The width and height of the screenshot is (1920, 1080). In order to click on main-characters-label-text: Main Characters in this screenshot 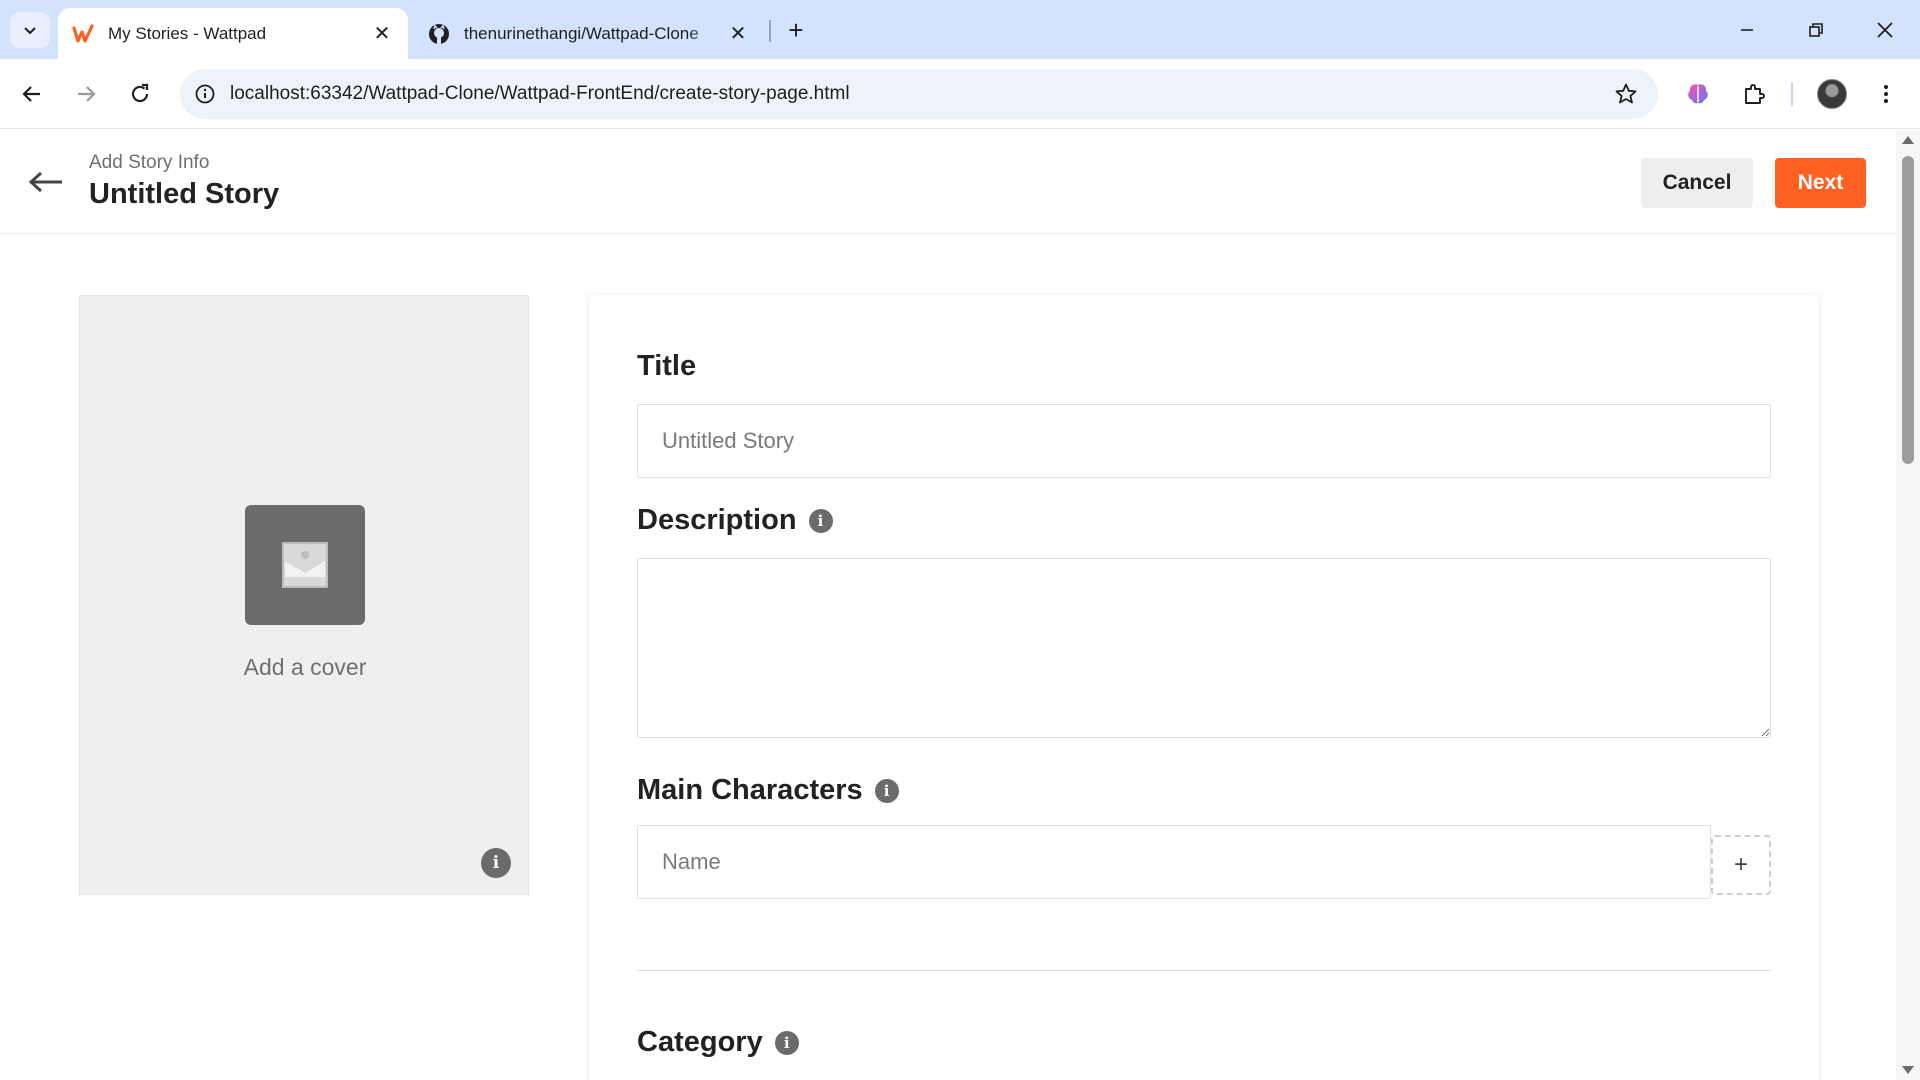, I will do `click(750, 790)`.